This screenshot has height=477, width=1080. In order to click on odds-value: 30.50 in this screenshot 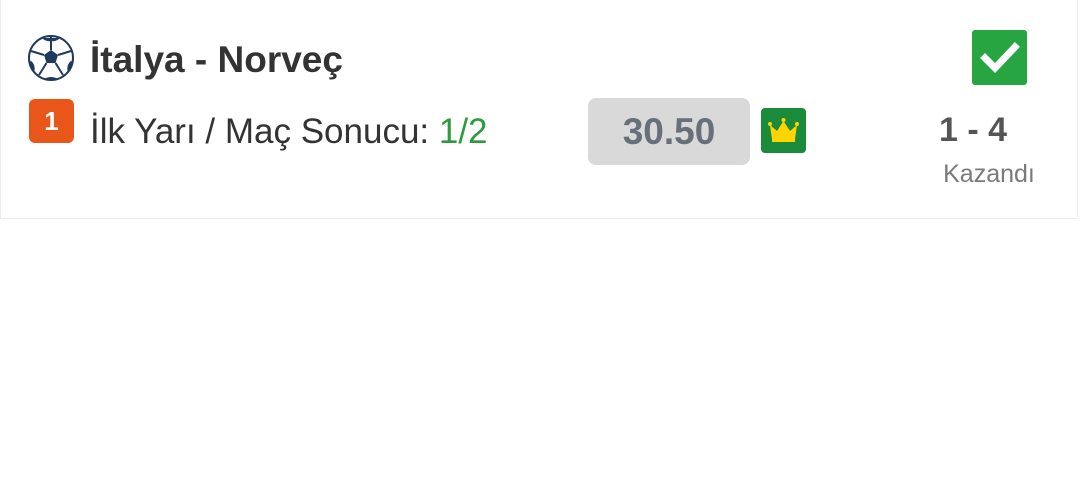, I will do `click(669, 131)`.